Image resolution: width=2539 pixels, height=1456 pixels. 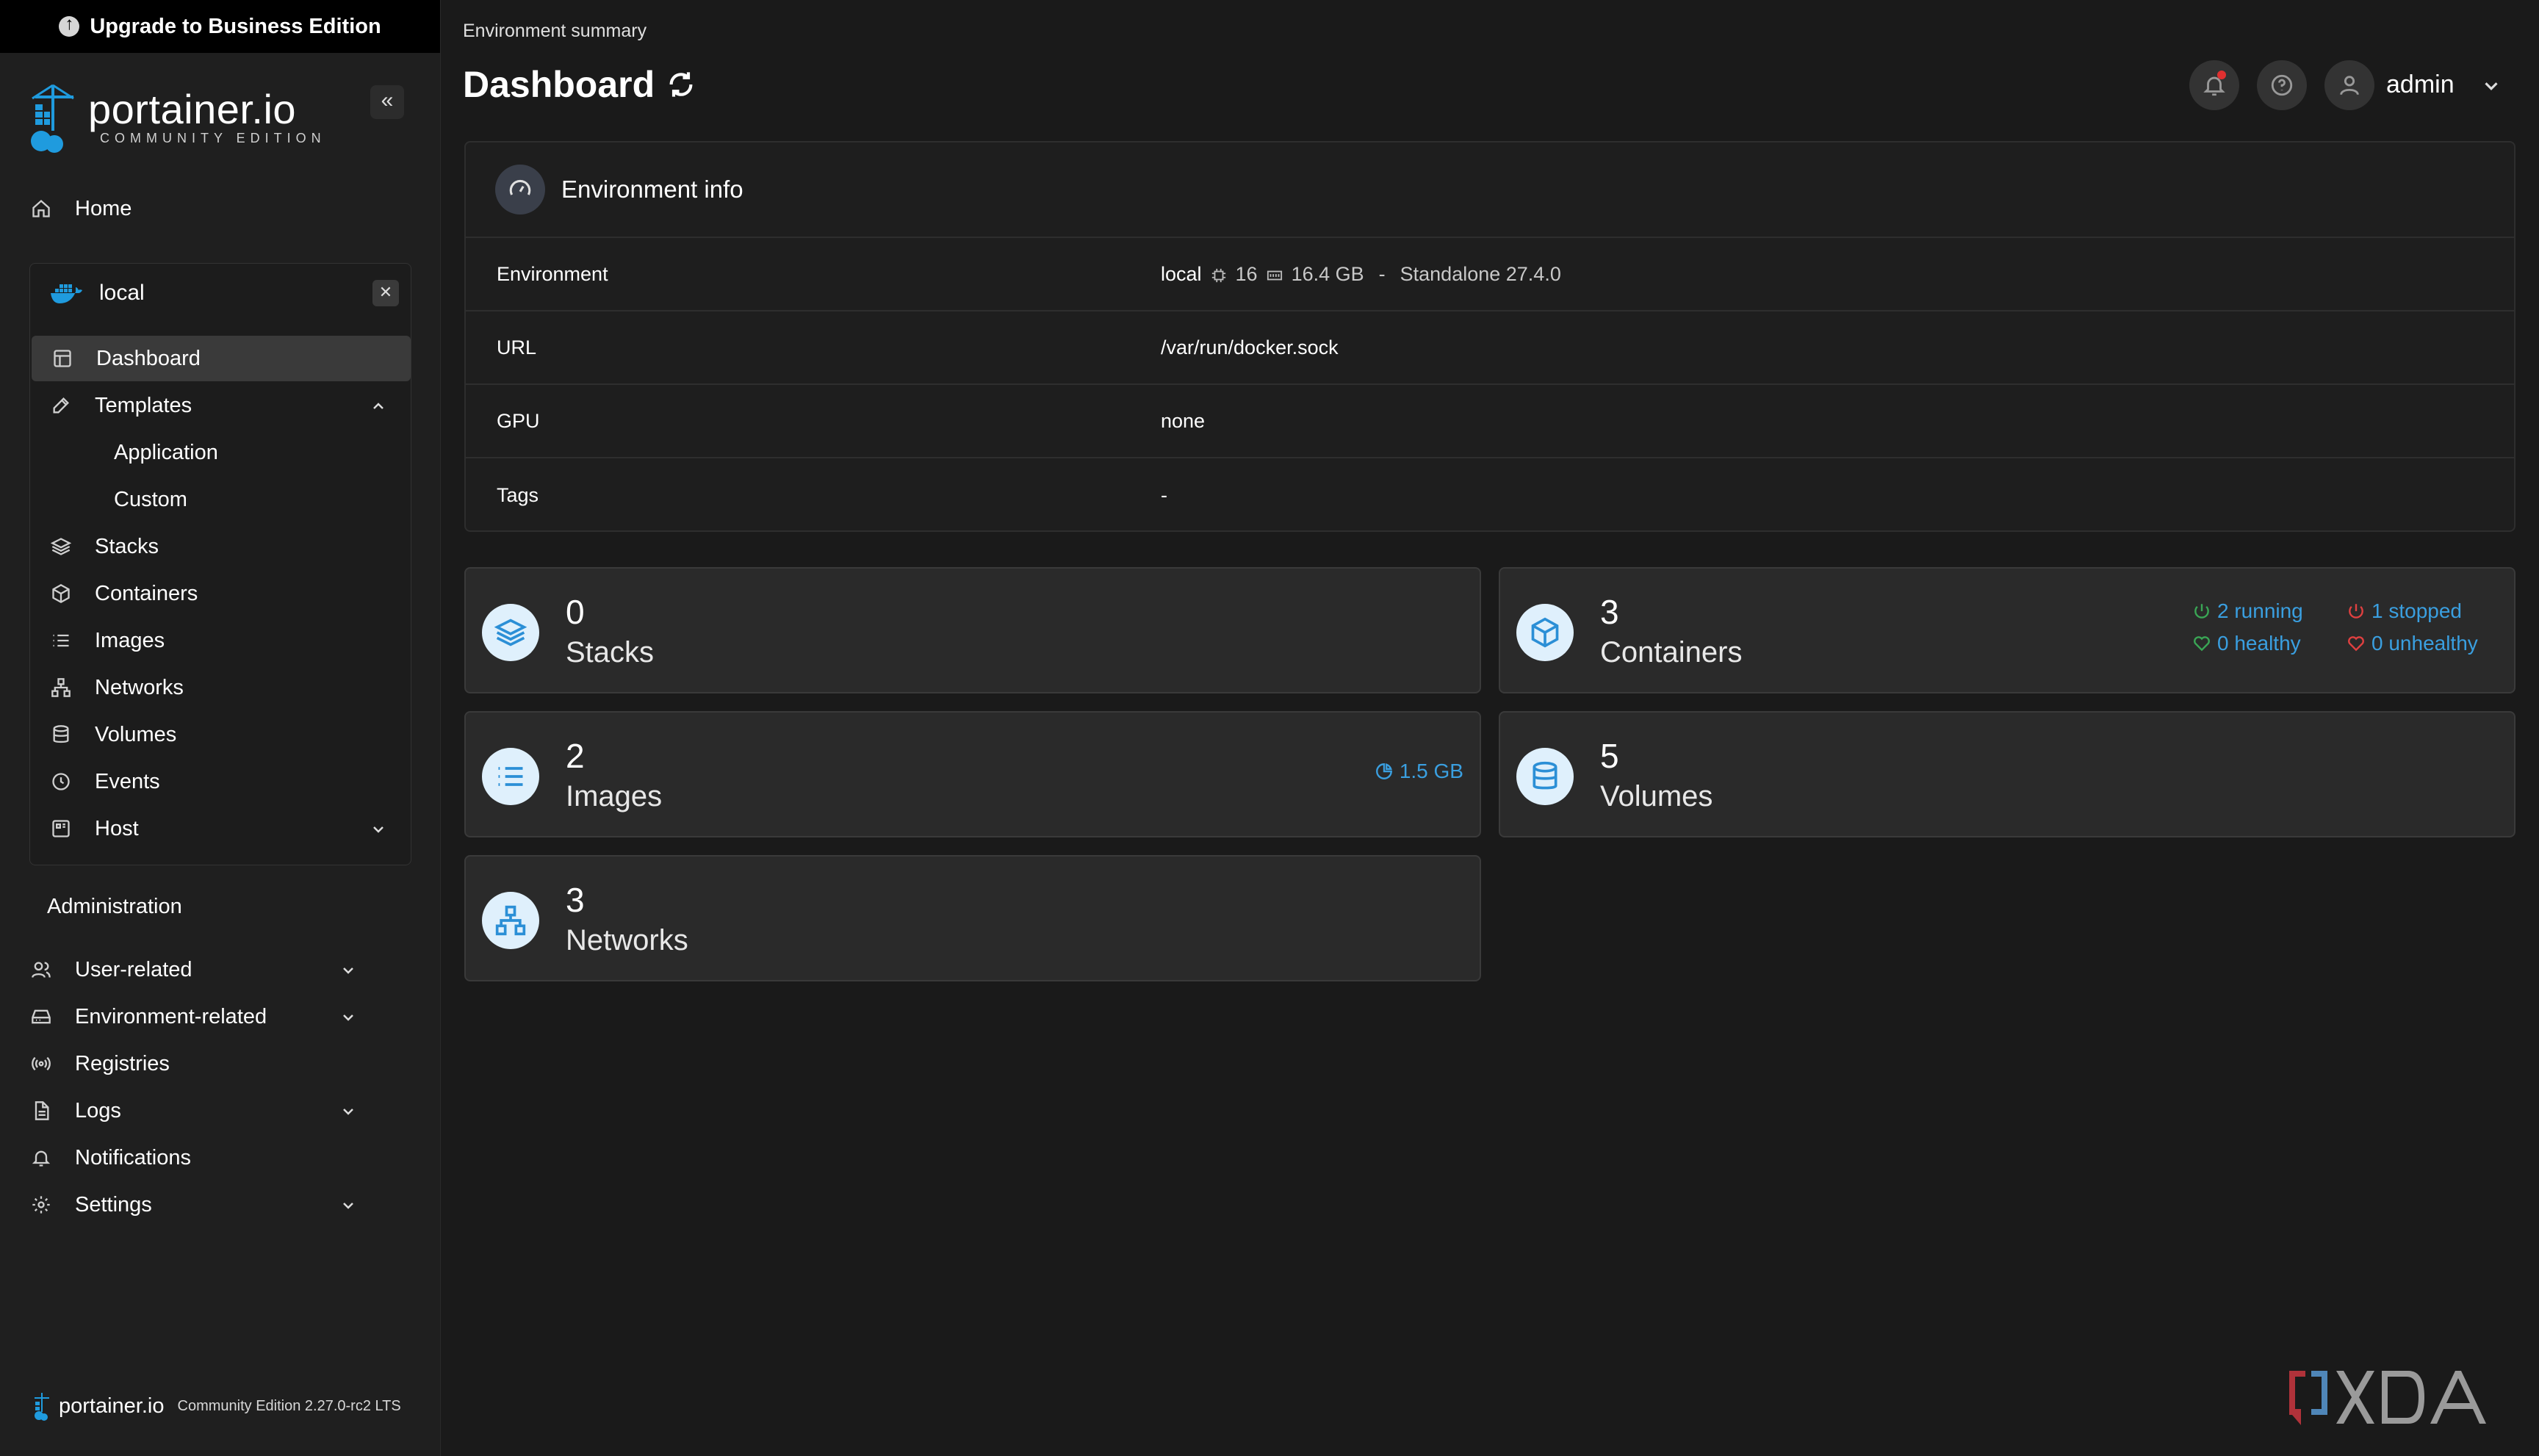 What do you see at coordinates (1480, 273) in the screenshot?
I see `environment-type: Standalone 27.4.0` at bounding box center [1480, 273].